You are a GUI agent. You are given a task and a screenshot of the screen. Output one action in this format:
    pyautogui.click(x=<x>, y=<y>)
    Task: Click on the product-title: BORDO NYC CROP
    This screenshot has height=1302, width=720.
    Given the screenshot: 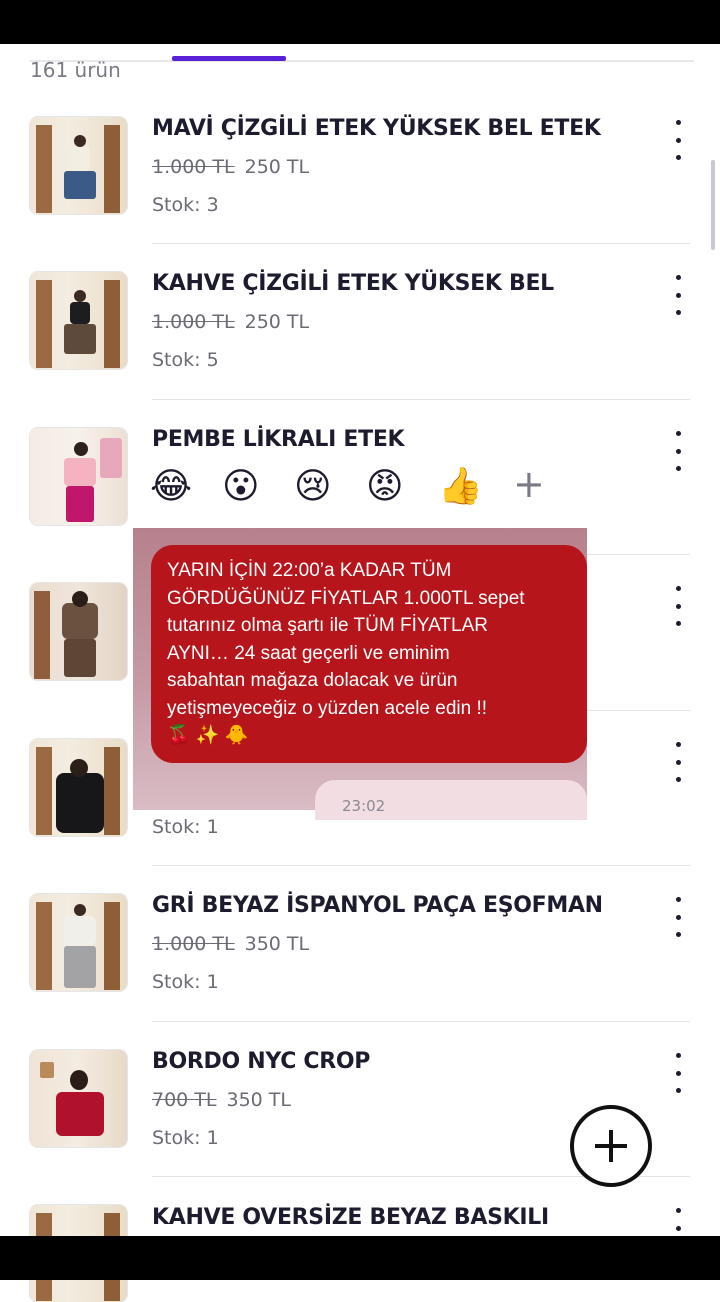 What is the action you would take?
    pyautogui.click(x=261, y=1061)
    